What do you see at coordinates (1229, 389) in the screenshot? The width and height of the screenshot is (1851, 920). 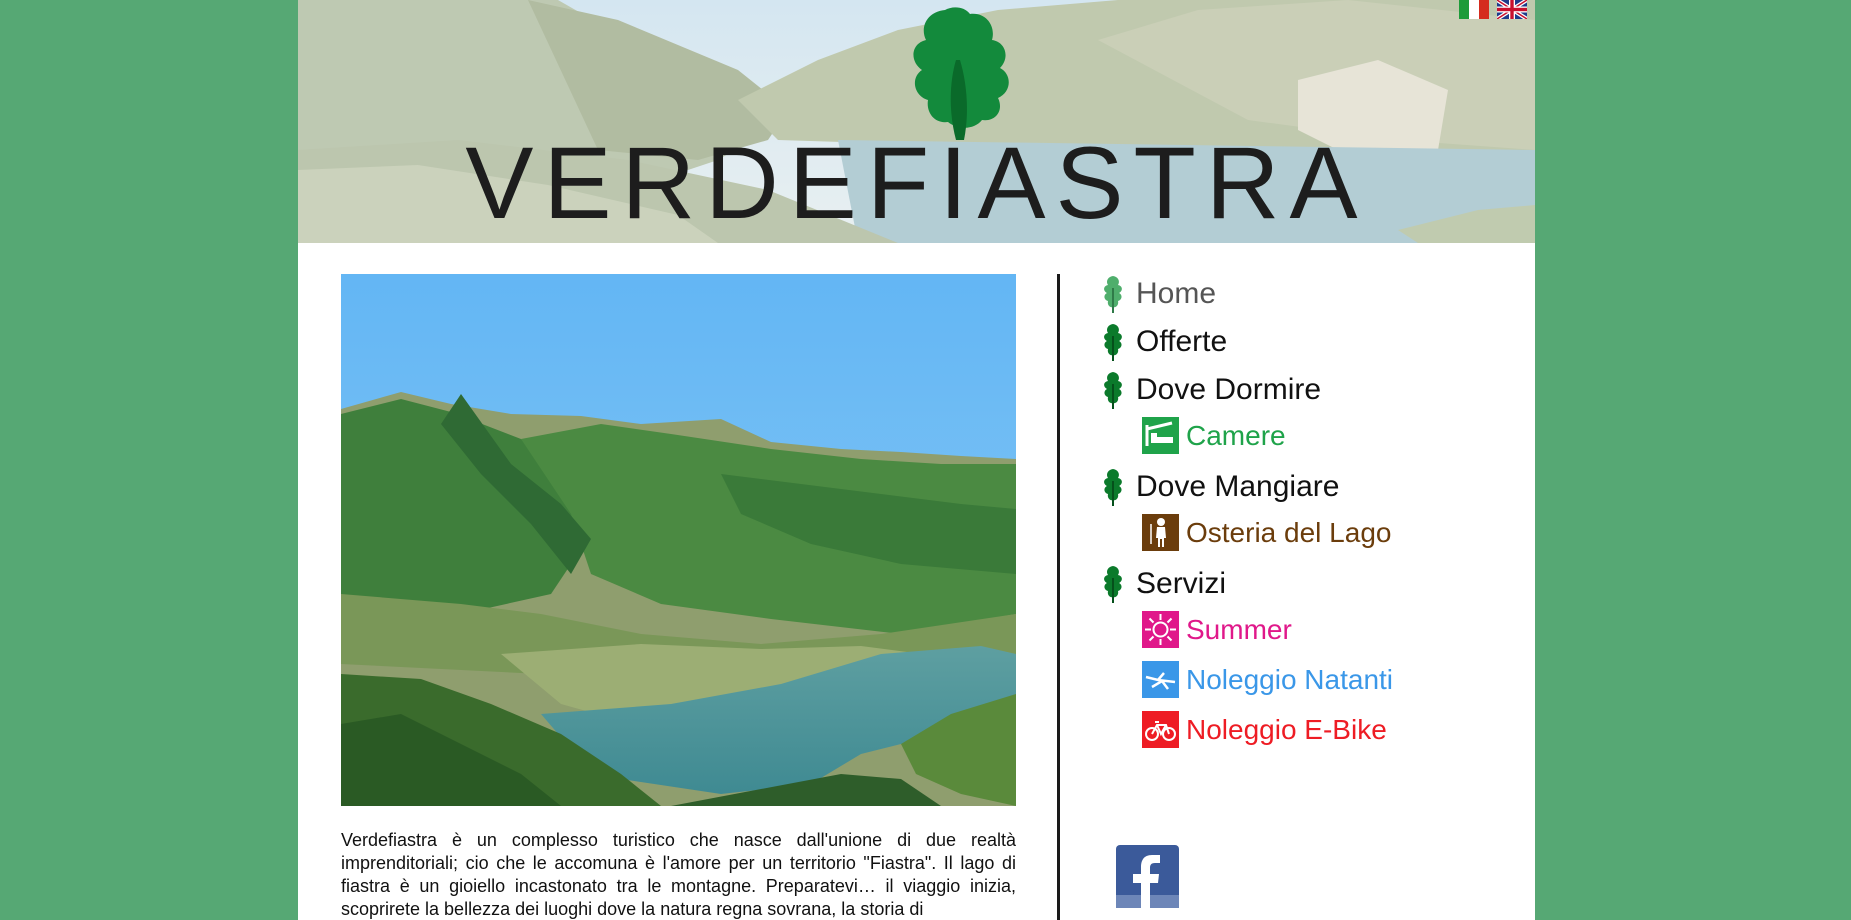 I see `nav-label-dove-dormire: Dove Dormire` at bounding box center [1229, 389].